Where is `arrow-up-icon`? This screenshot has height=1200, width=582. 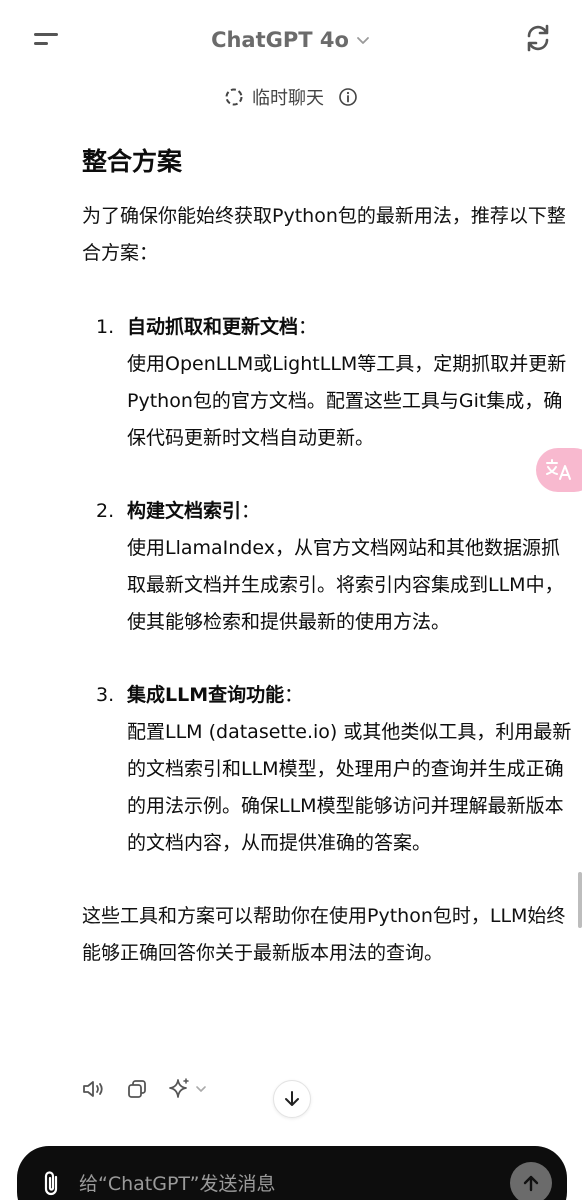
arrow-up-icon is located at coordinates (531, 1183).